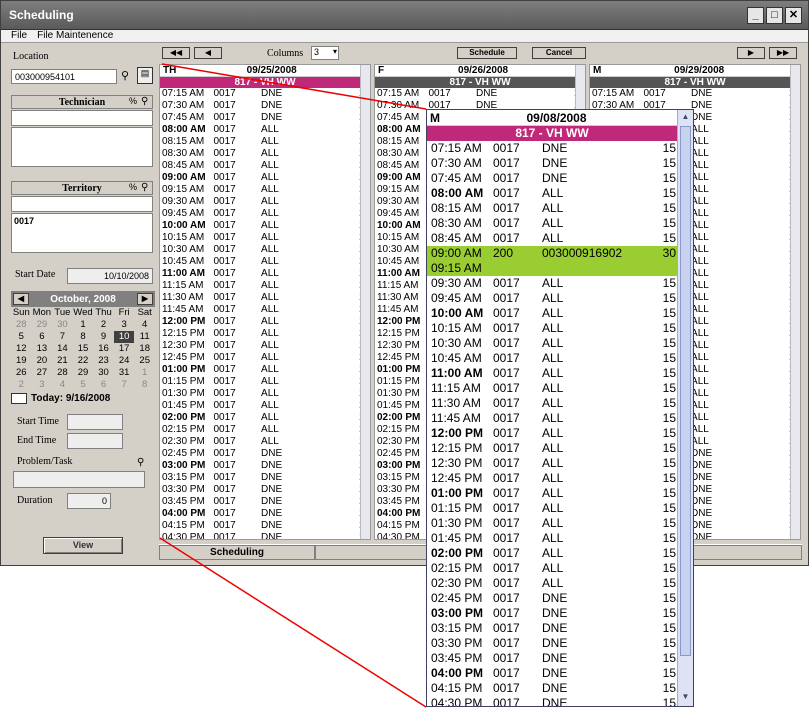 The image size is (809, 713). Describe the element at coordinates (560, 493) in the screenshot. I see `popup-row: 01:00 PM 0017 ALL 15` at that location.